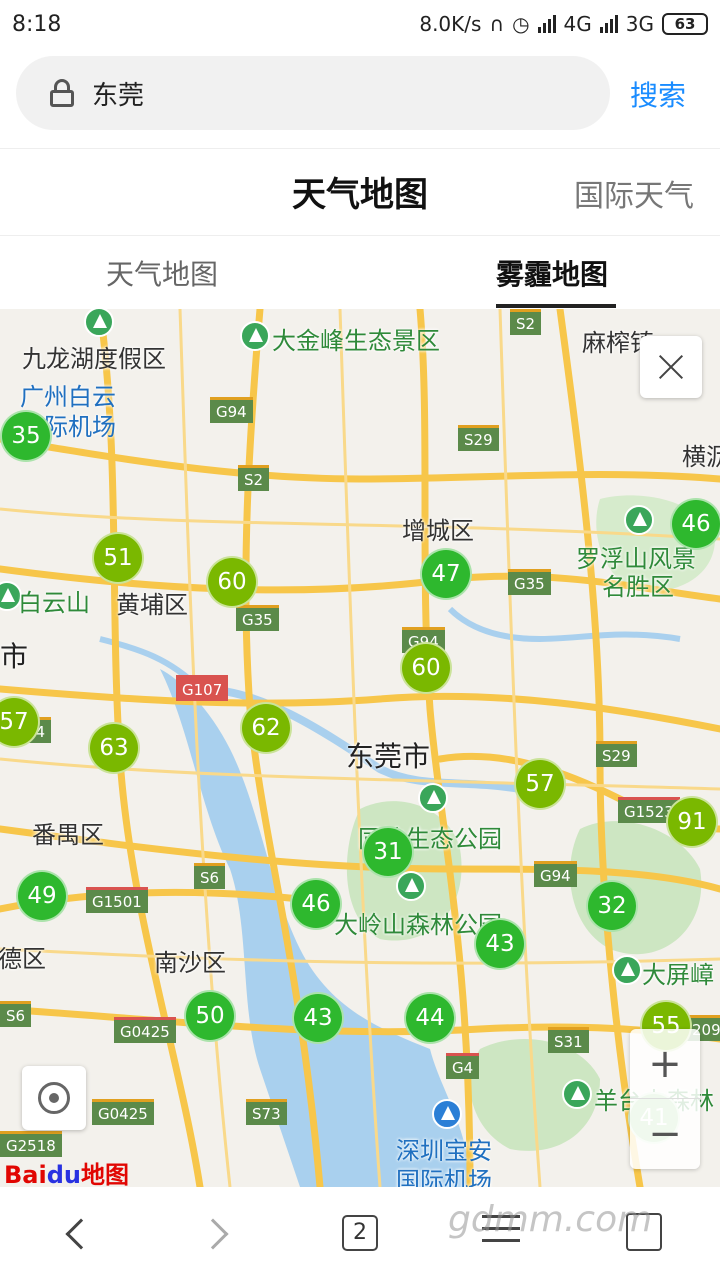 Image resolution: width=720 pixels, height=1280 pixels. I want to click on aqi-marker: 51, so click(118, 558).